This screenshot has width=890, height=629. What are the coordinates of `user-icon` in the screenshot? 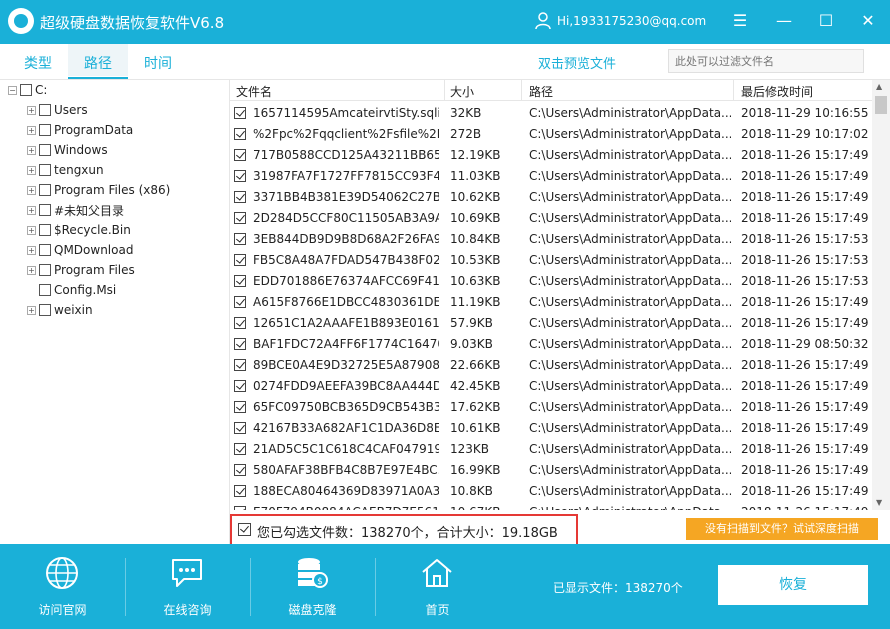 It's located at (543, 21).